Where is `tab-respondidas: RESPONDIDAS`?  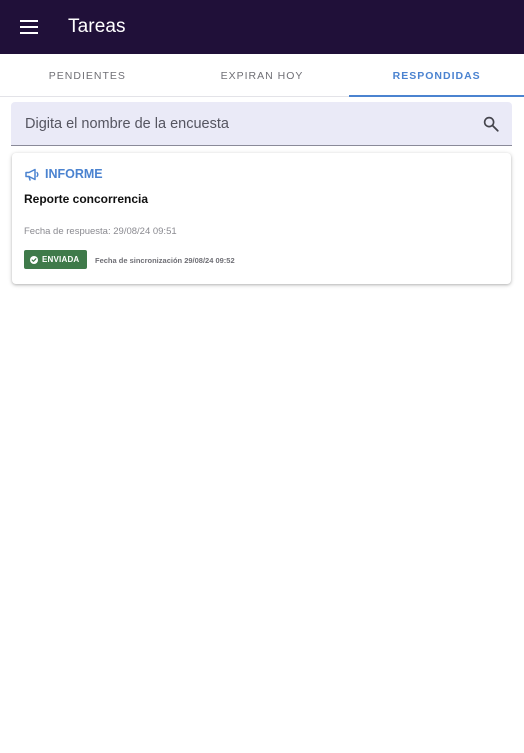
tab-respondidas: RESPONDIDAS is located at coordinates (436, 75).